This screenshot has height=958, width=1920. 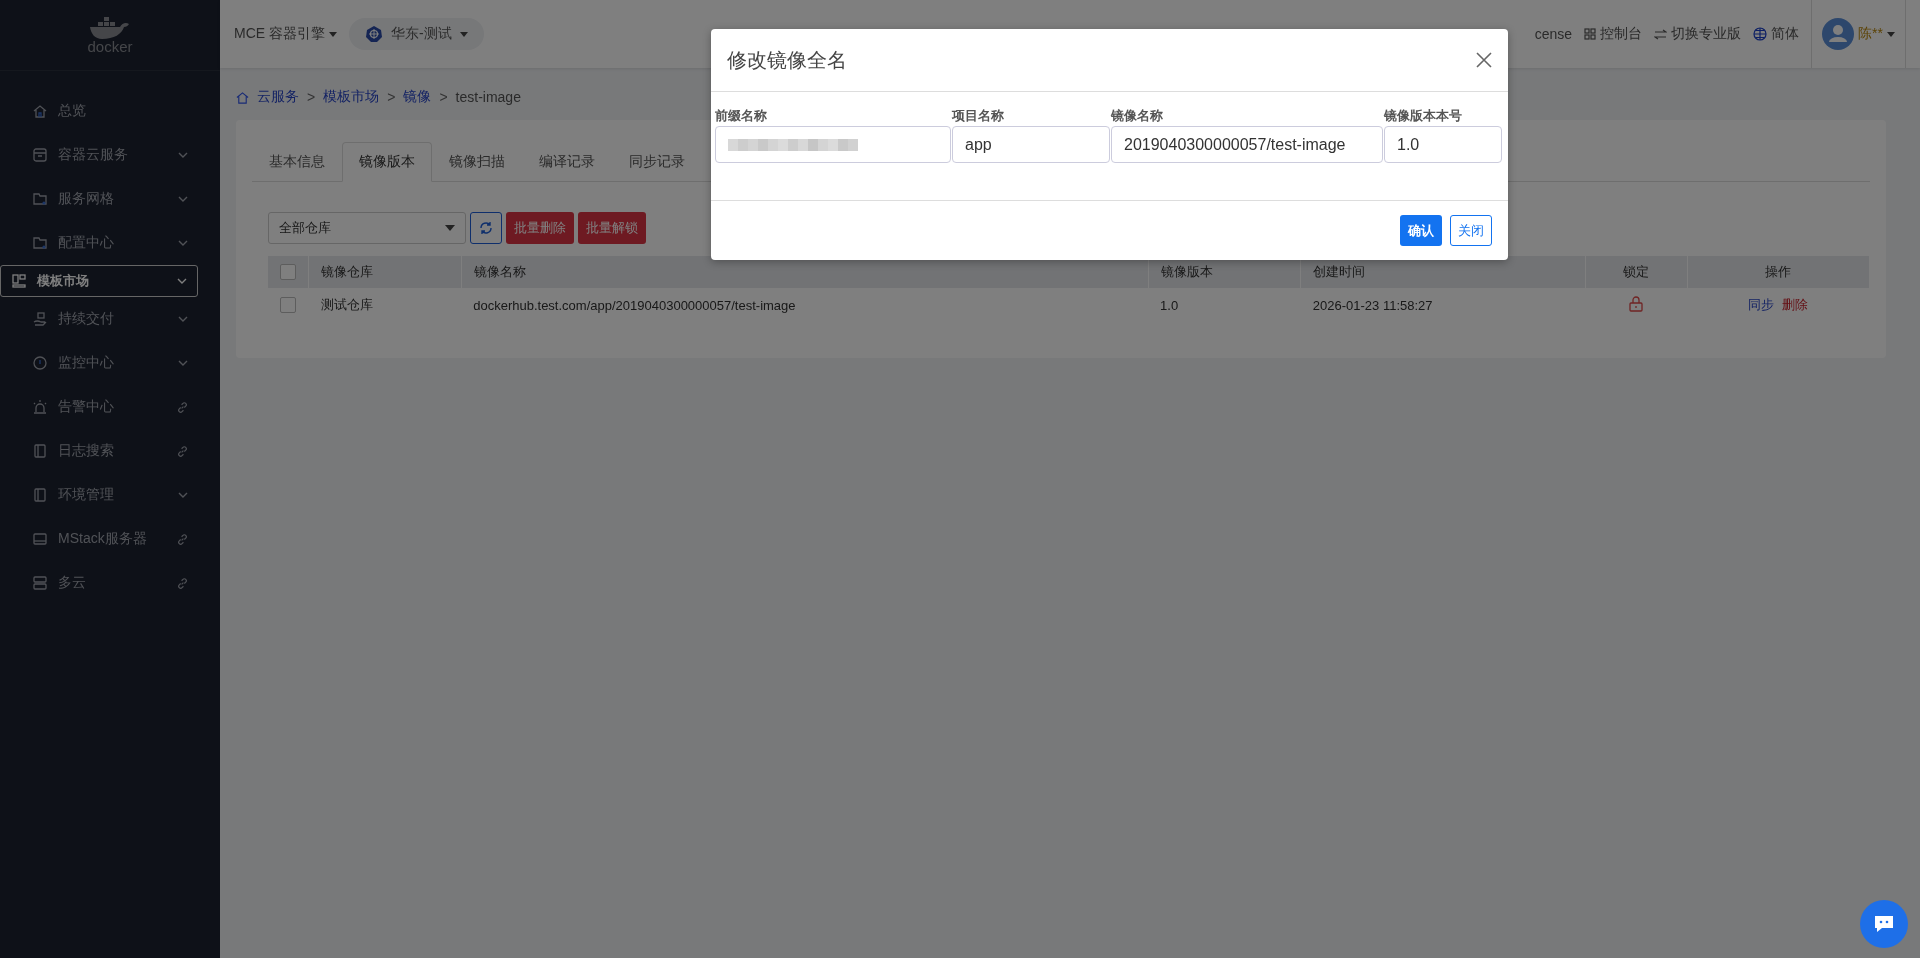 I want to click on tab: 同步记录, so click(x=657, y=162).